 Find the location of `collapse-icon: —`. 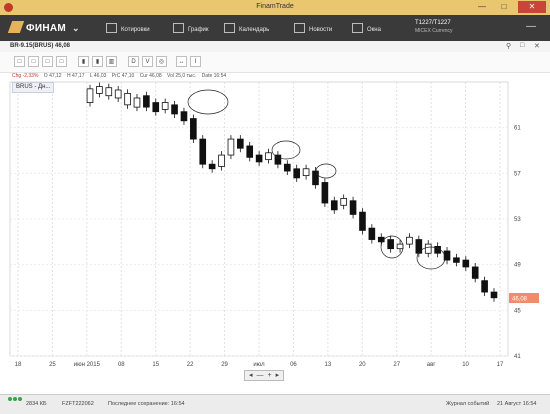

collapse-icon: — is located at coordinates (531, 26).